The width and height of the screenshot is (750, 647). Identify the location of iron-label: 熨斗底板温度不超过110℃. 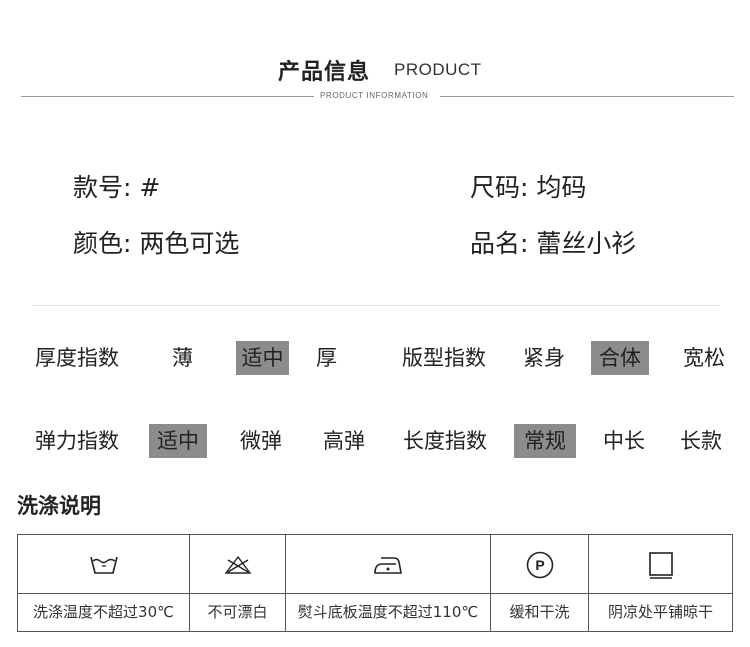
(388, 612).